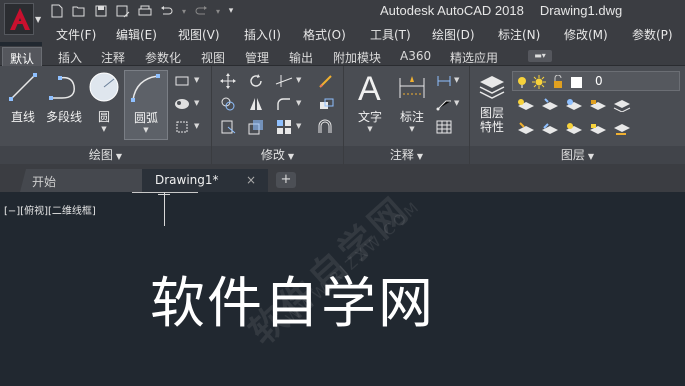 Image resolution: width=685 pixels, height=386 pixels. I want to click on tab-addins: 附加模块, so click(357, 57).